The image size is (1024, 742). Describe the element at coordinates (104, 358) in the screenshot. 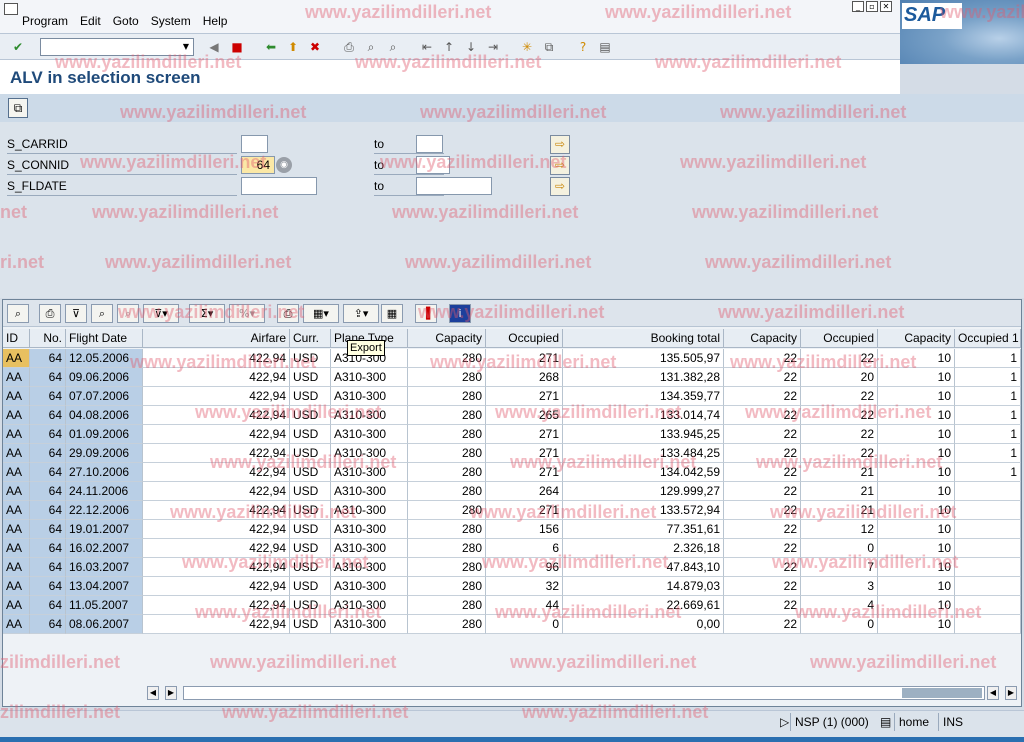

I see `table-cell: 12.05.2006` at that location.